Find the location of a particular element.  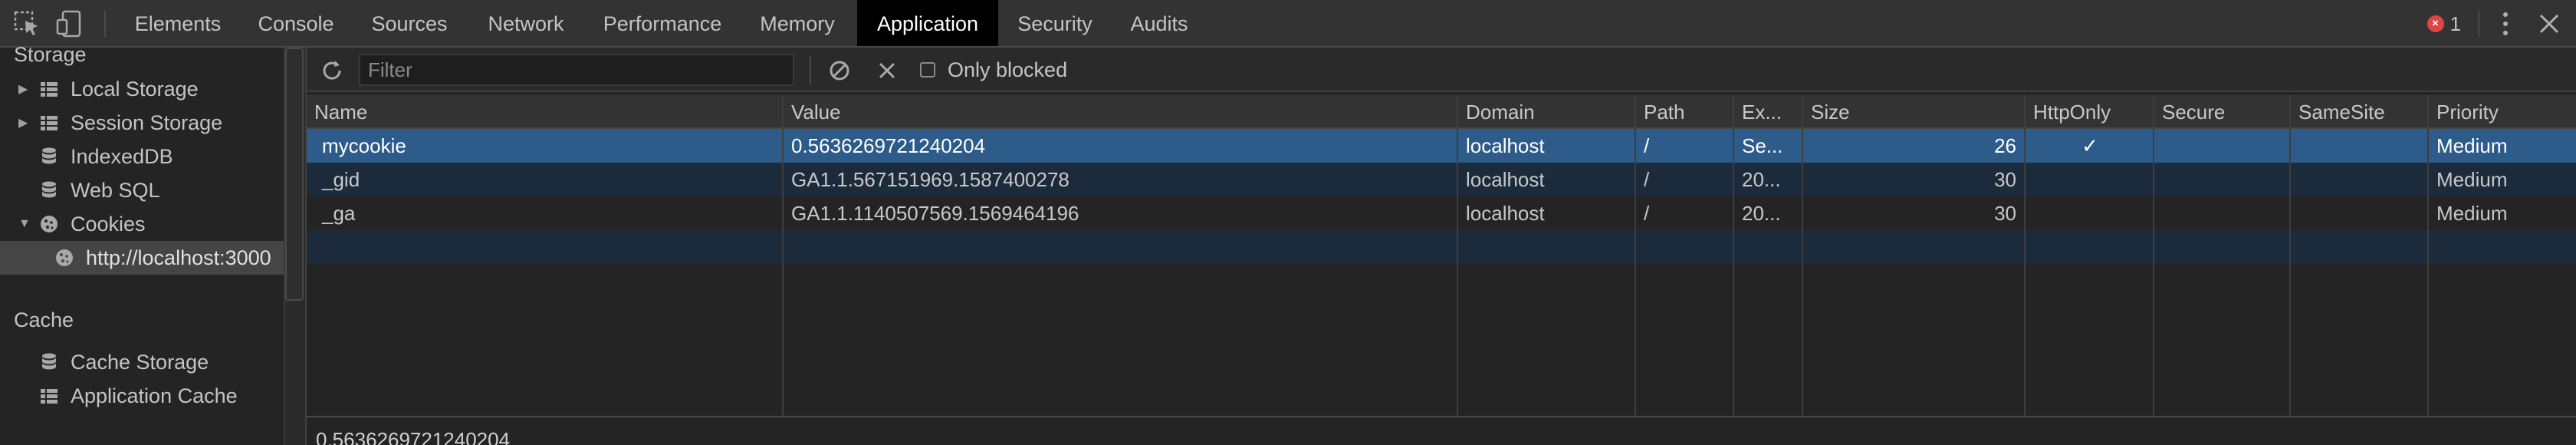

sidebar-item-localhost-cookies: http://localhost:3000 is located at coordinates (142, 258).